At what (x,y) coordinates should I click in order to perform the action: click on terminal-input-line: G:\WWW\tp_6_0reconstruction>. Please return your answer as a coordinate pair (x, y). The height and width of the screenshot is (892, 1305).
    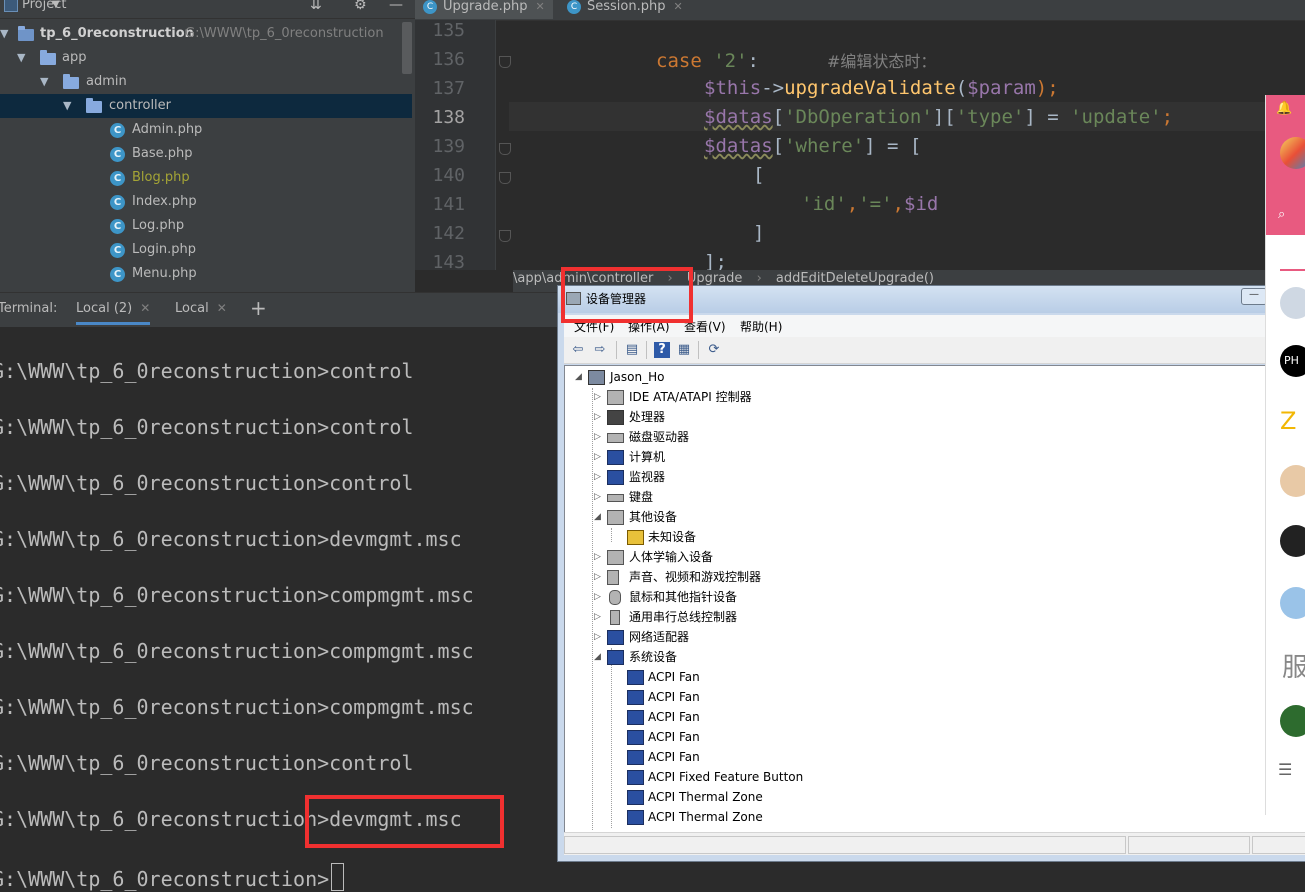
    Looking at the image, I should click on (172, 877).